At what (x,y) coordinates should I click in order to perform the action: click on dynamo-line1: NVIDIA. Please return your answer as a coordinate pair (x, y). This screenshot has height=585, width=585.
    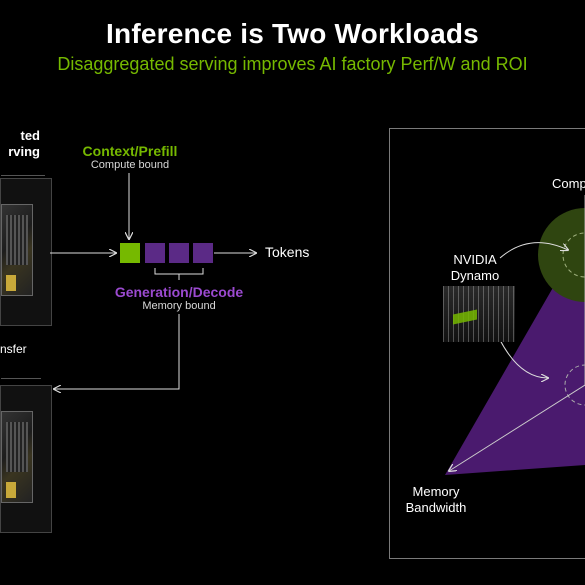
    Looking at the image, I should click on (475, 259).